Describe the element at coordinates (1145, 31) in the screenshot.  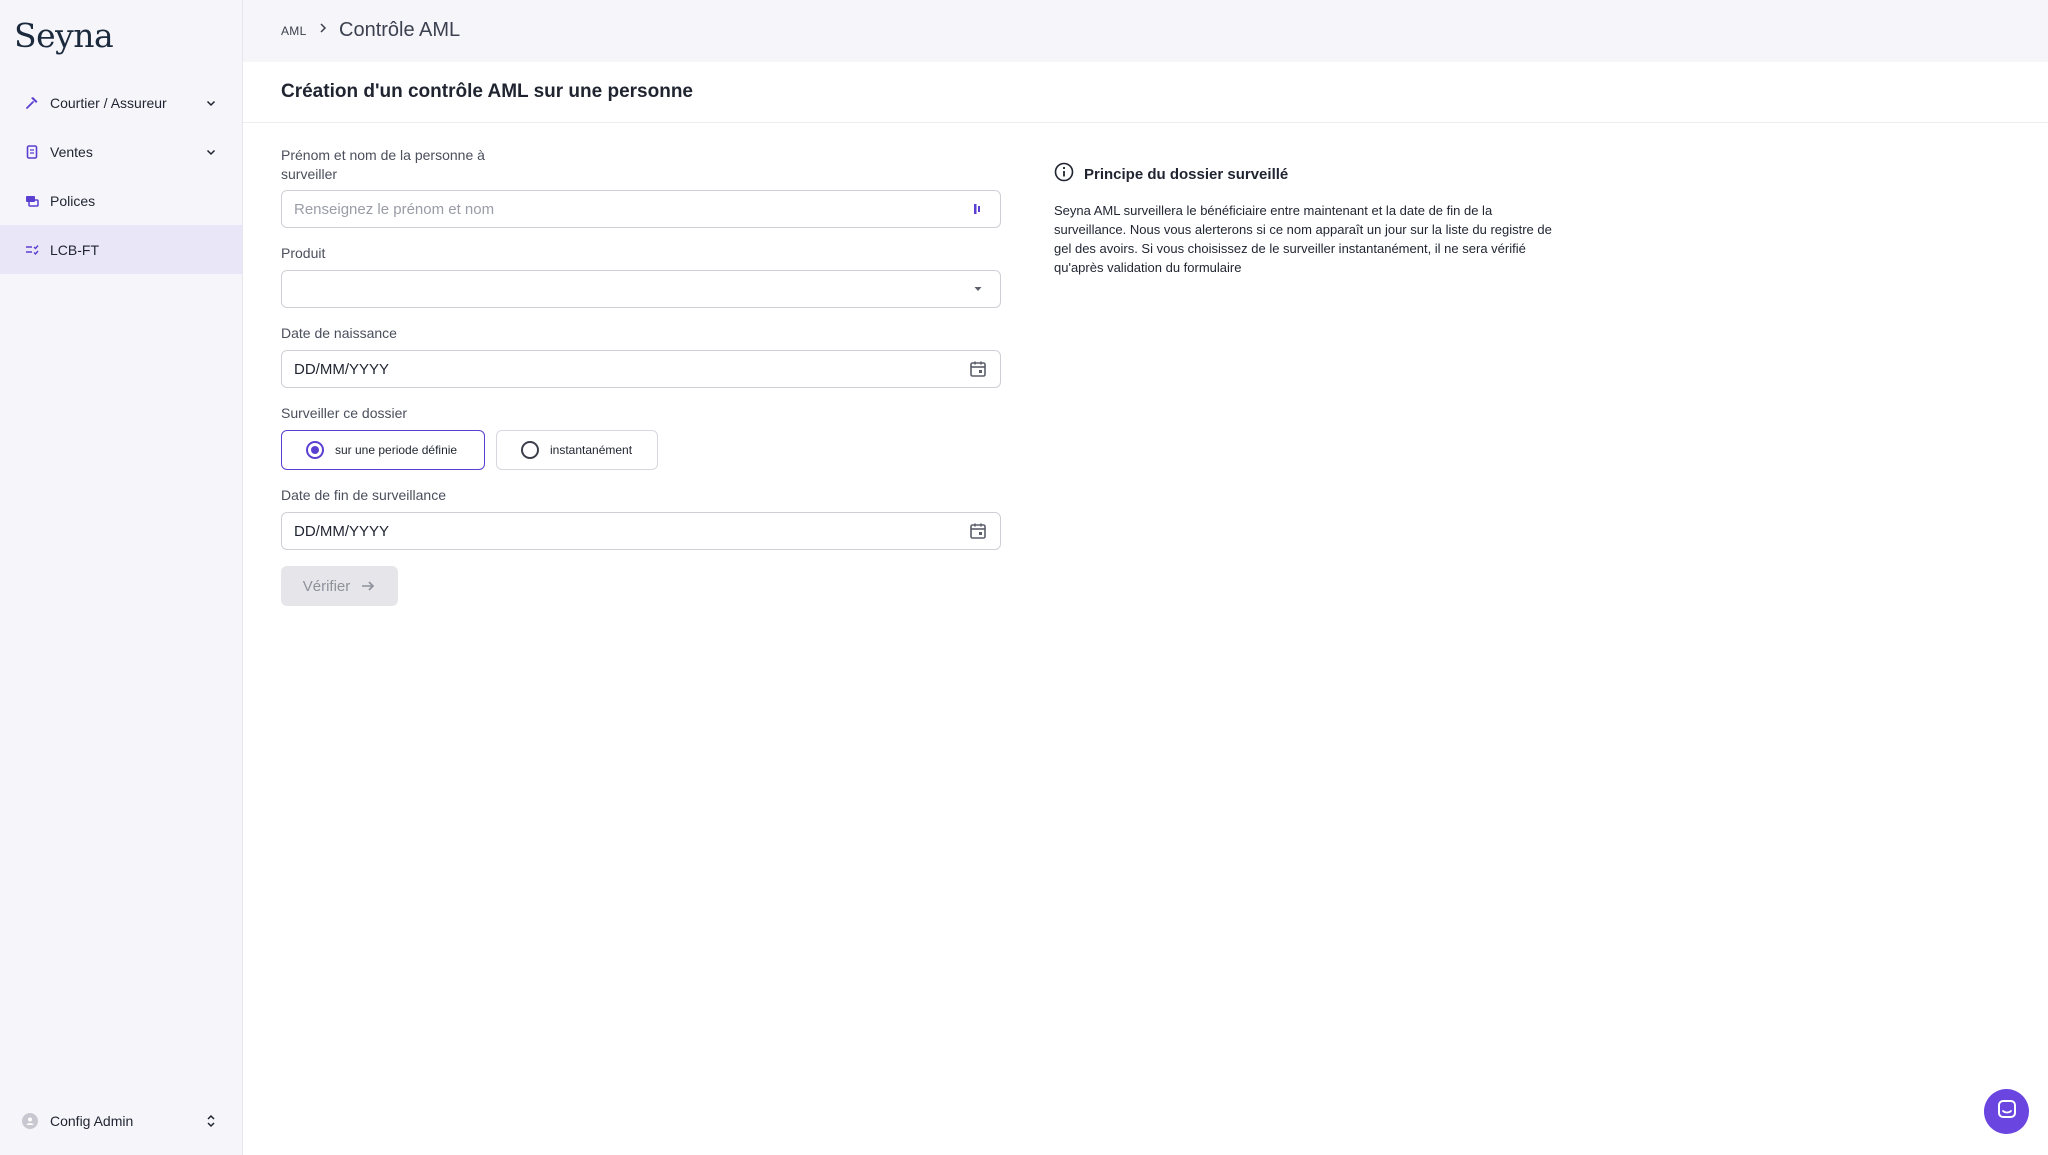
I see `top-header: AML Contrôle AML` at that location.